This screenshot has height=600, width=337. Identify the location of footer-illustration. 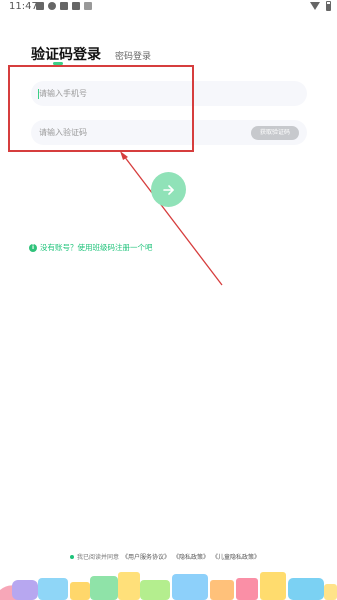
(168, 586).